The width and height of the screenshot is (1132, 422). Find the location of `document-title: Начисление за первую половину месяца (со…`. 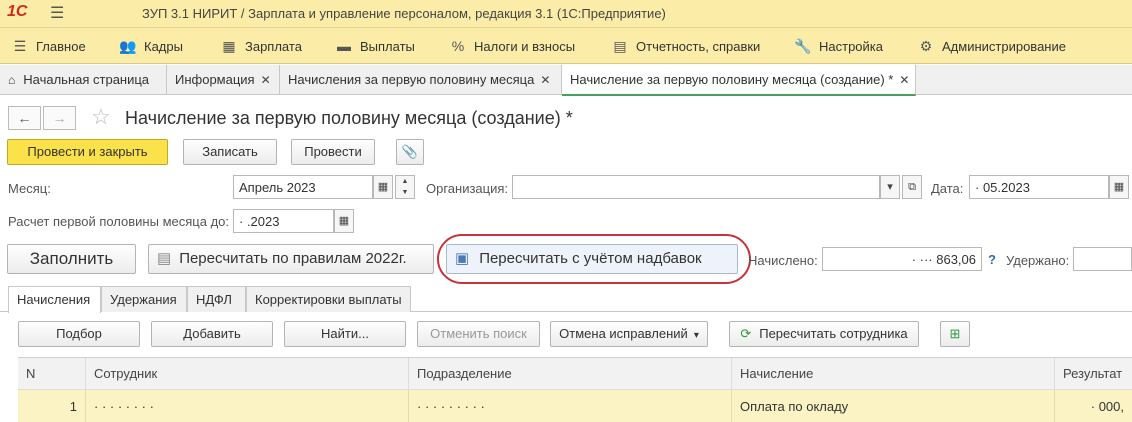

document-title: Начисление за первую половину месяца (со… is located at coordinates (349, 118).